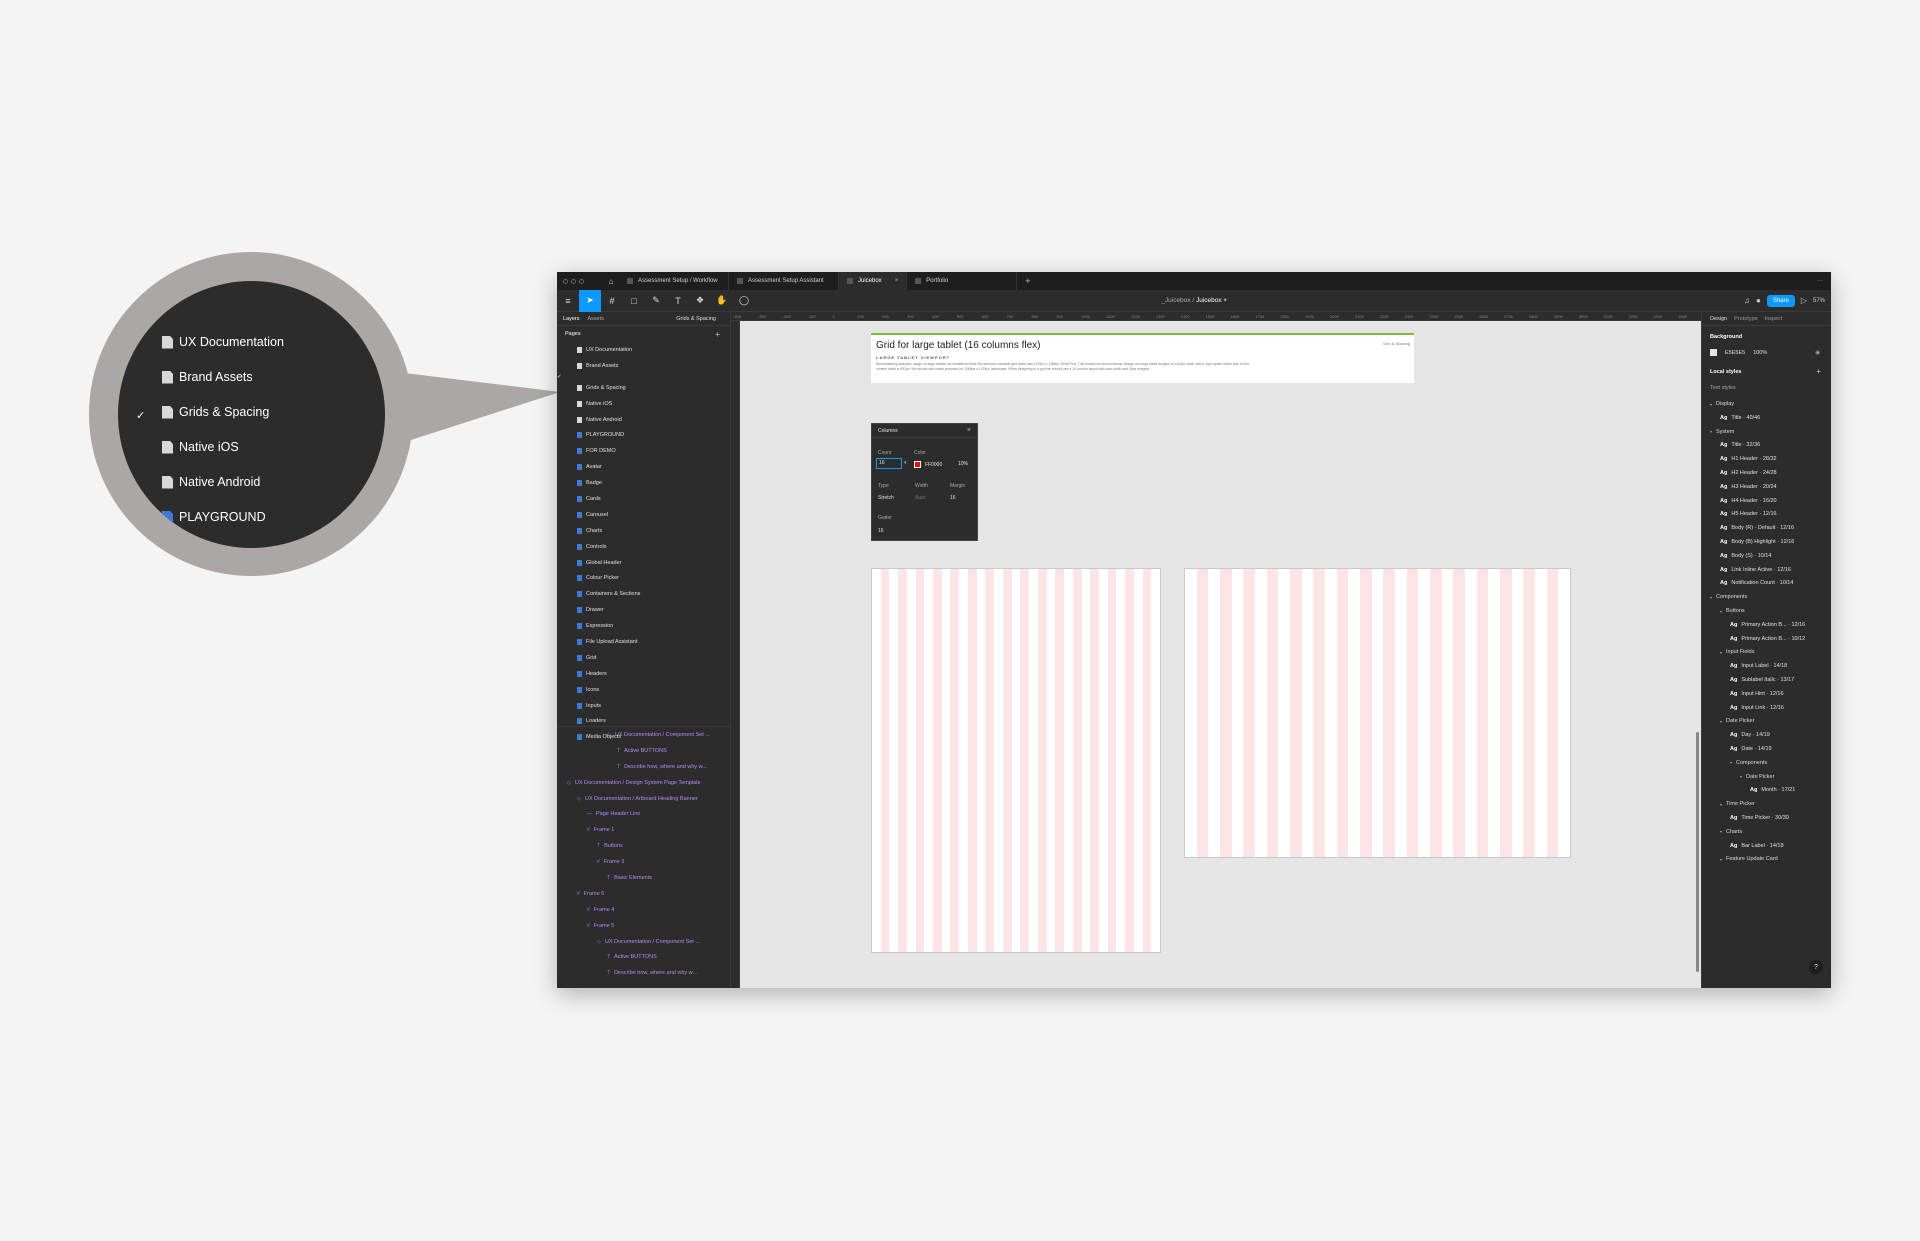  What do you see at coordinates (1759, 818) in the screenshot?
I see `text-style-item: Ag Time Picker · 30/30` at bounding box center [1759, 818].